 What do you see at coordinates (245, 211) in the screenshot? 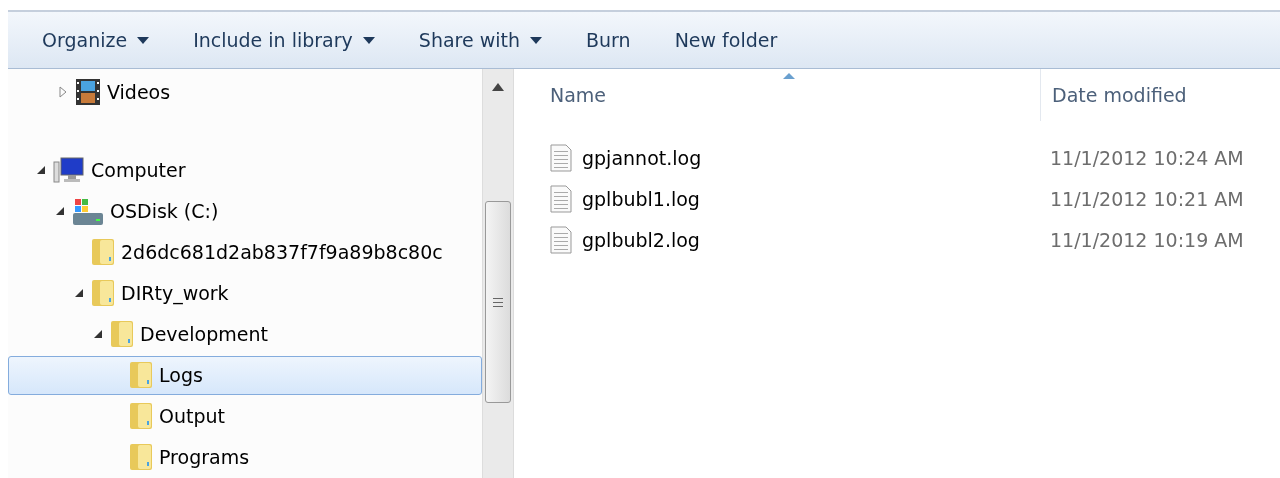
I see `tree-item: OSDisk (C:)` at bounding box center [245, 211].